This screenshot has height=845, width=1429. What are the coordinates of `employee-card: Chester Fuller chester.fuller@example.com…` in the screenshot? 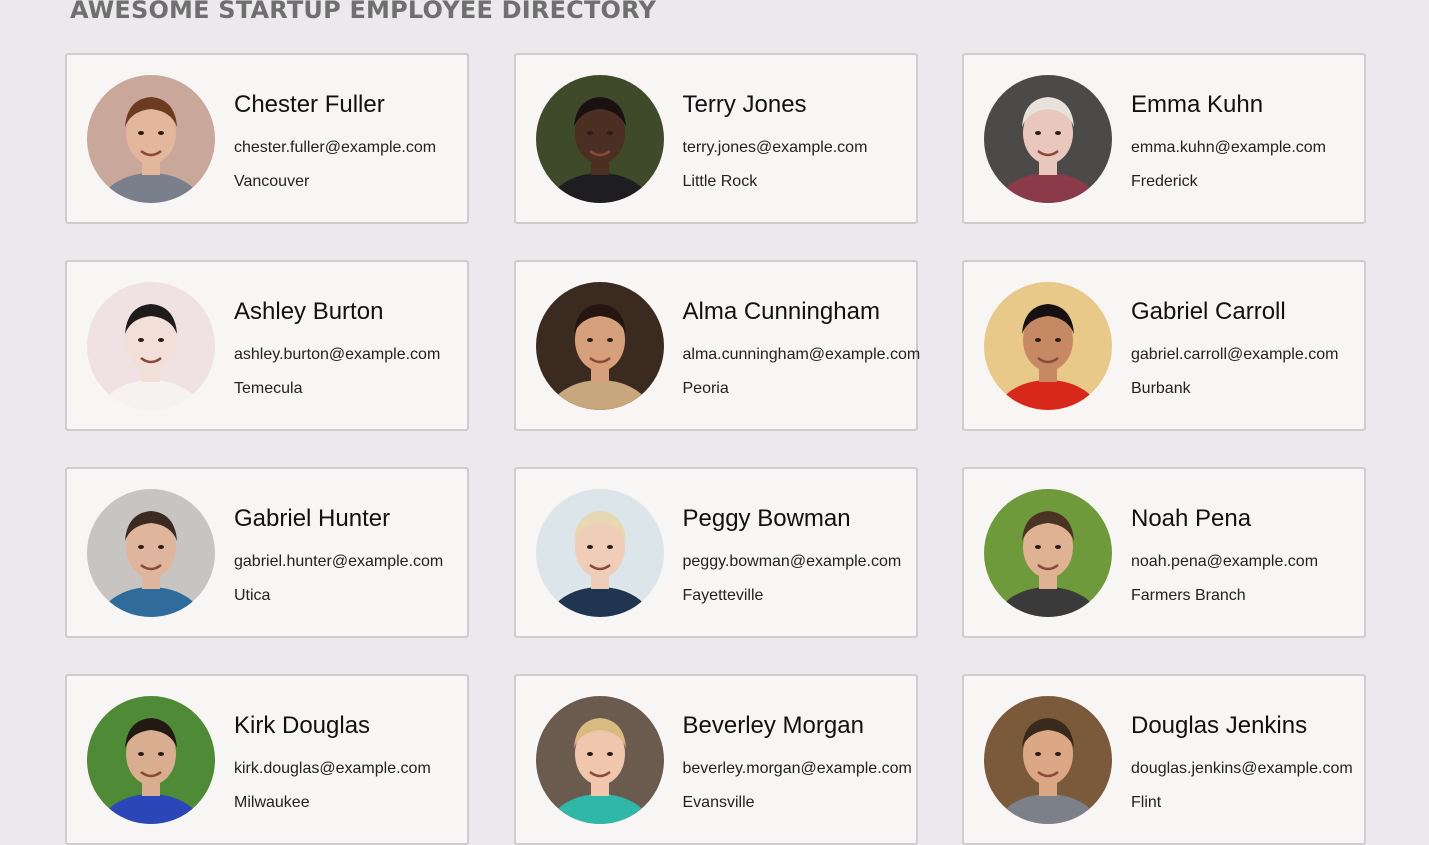 It's located at (267, 138).